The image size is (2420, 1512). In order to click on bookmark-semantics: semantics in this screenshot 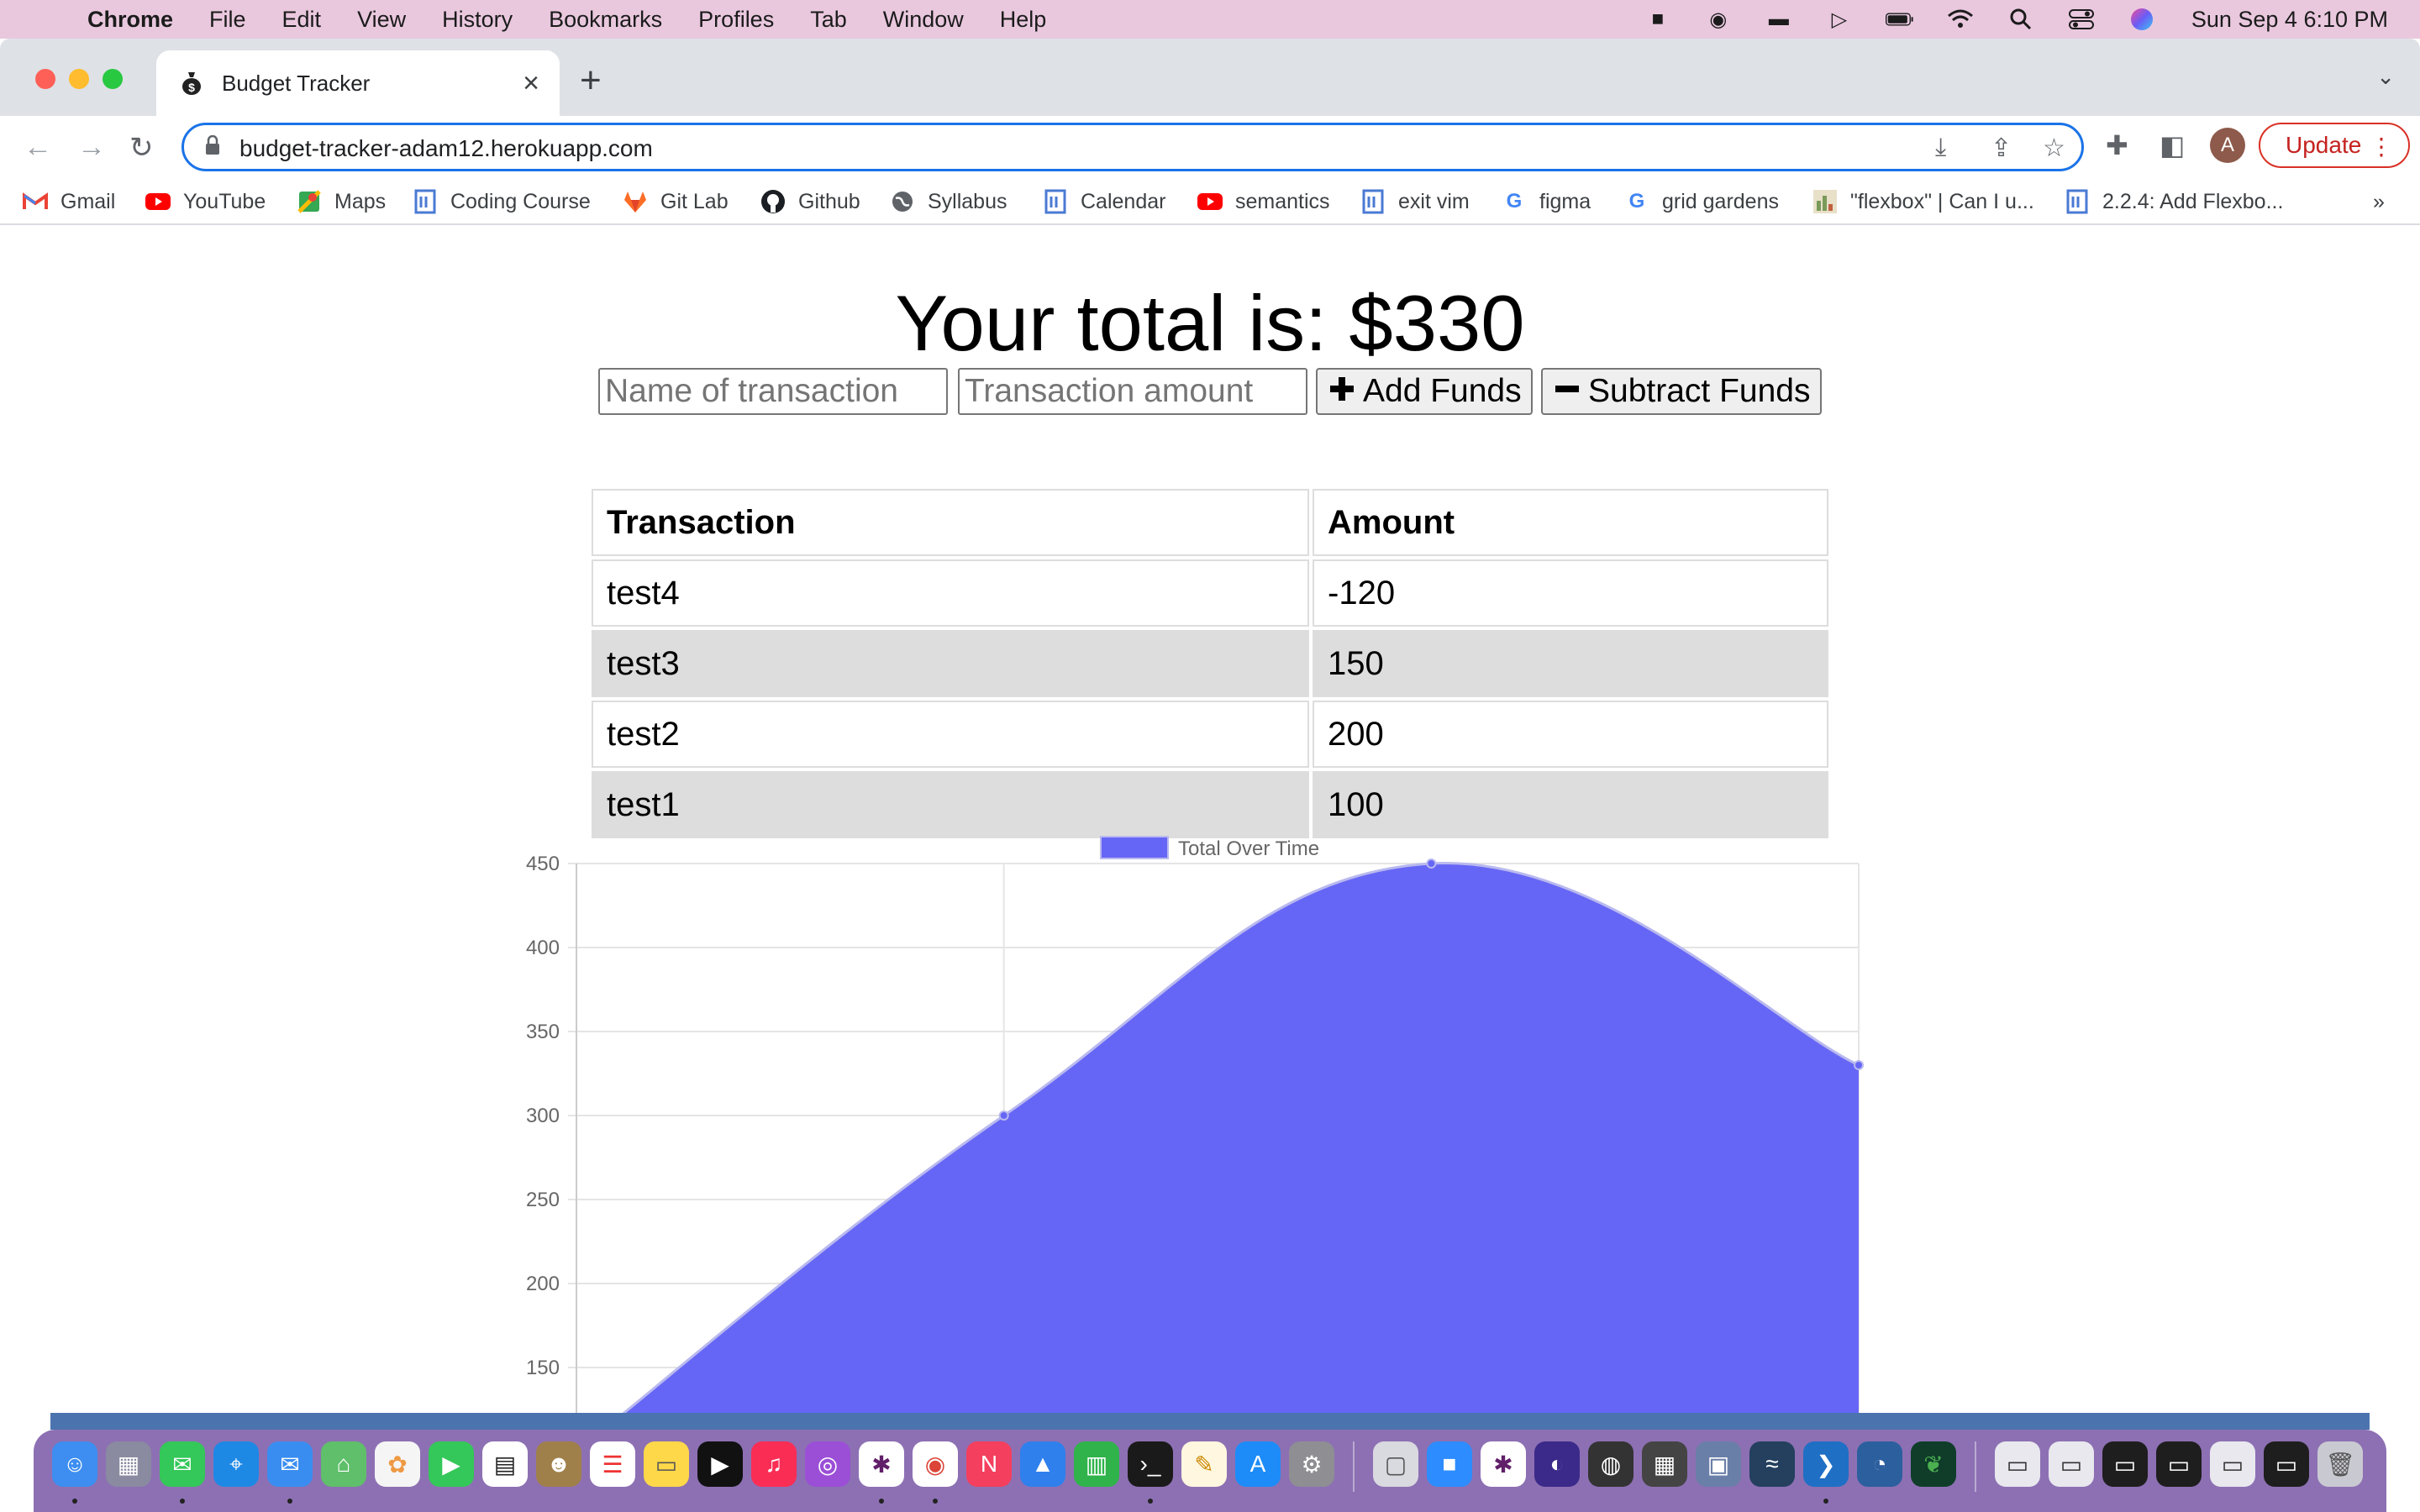, I will do `click(1263, 201)`.